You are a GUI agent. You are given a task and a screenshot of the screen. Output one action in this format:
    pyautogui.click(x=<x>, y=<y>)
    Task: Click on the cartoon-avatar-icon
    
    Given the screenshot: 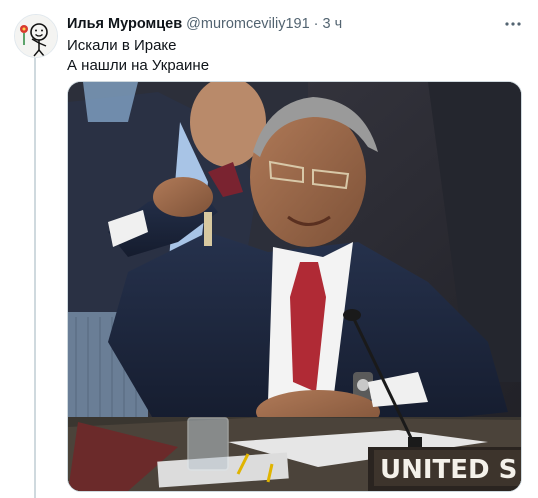 What is the action you would take?
    pyautogui.click(x=36, y=36)
    